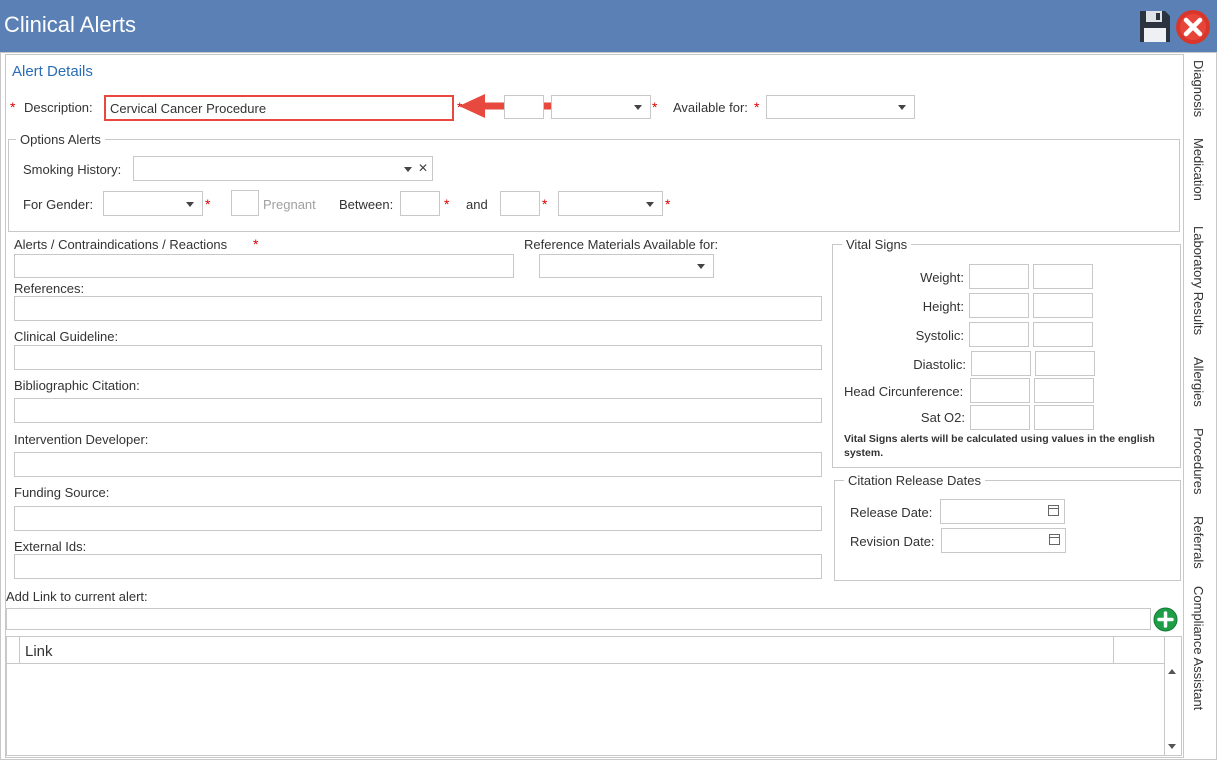  Describe the element at coordinates (1003, 540) in the screenshot. I see `revision-date-input` at that location.